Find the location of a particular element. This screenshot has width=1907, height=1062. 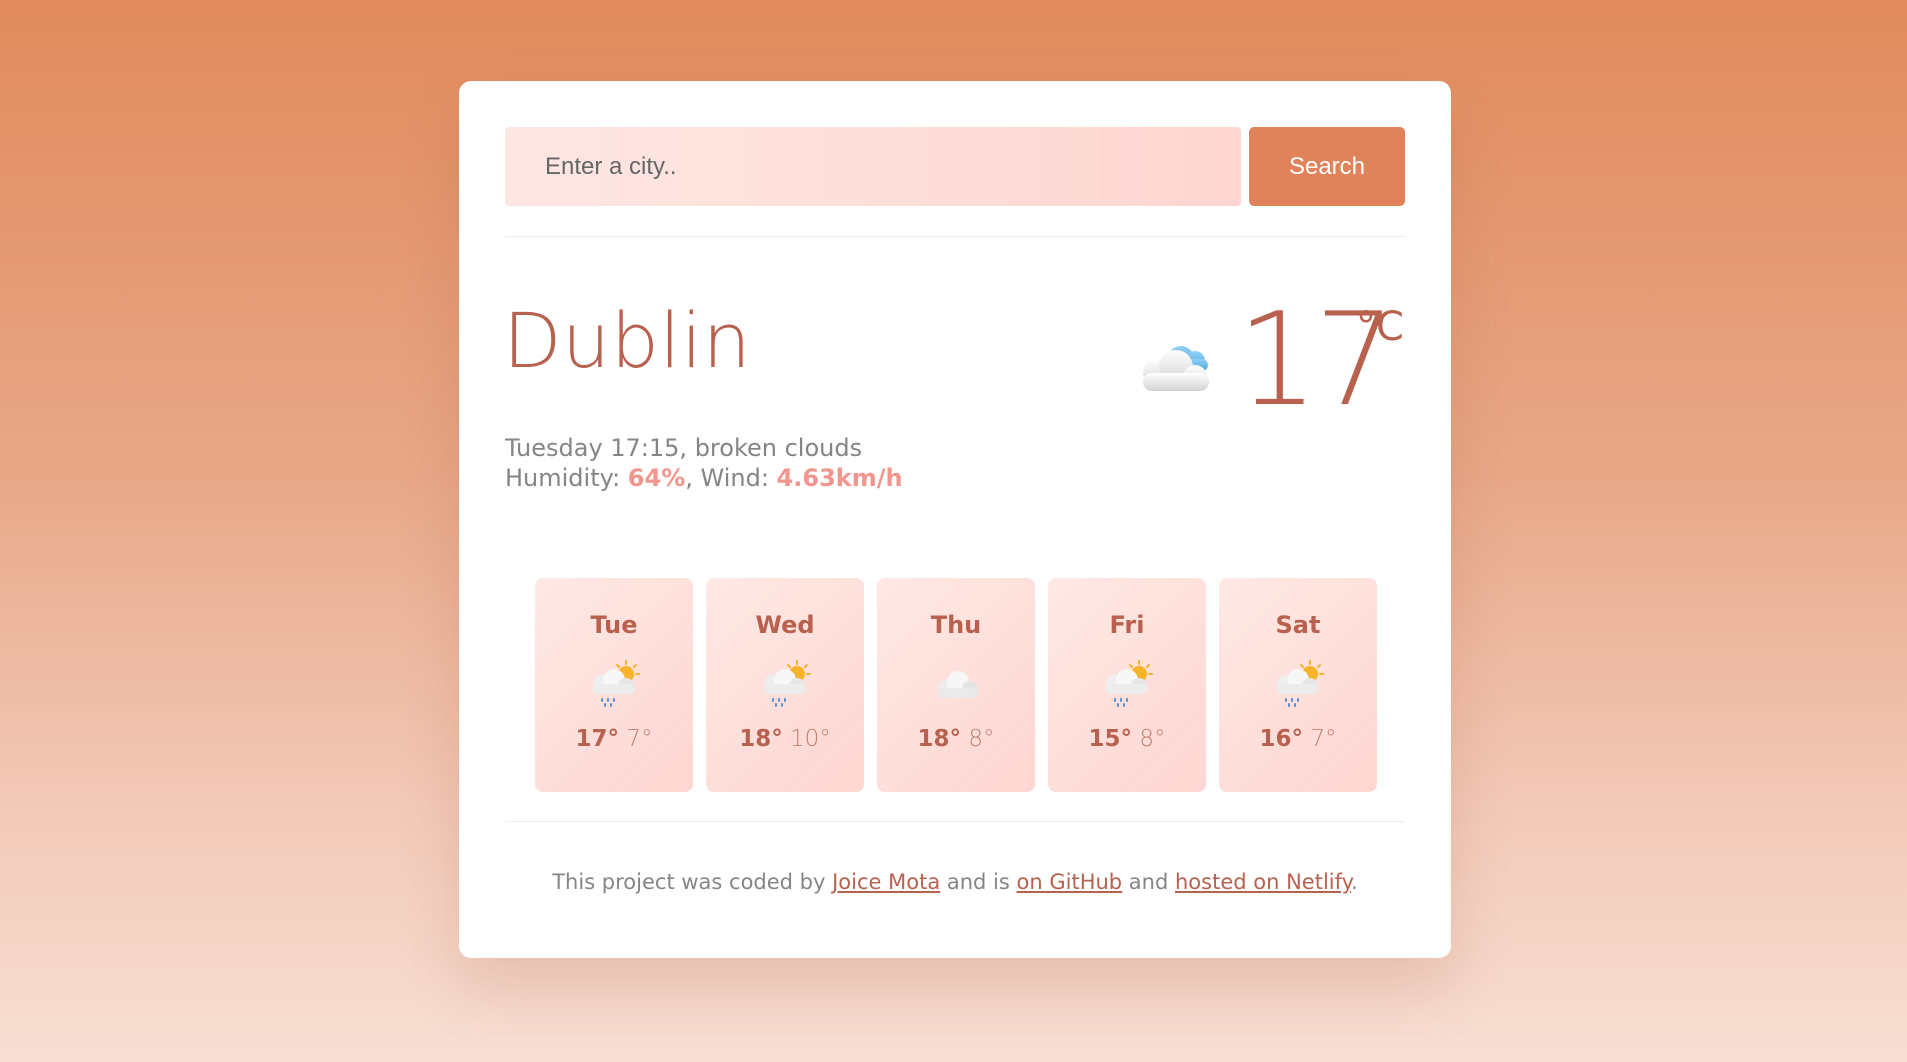

search-button: Search is located at coordinates (1327, 166).